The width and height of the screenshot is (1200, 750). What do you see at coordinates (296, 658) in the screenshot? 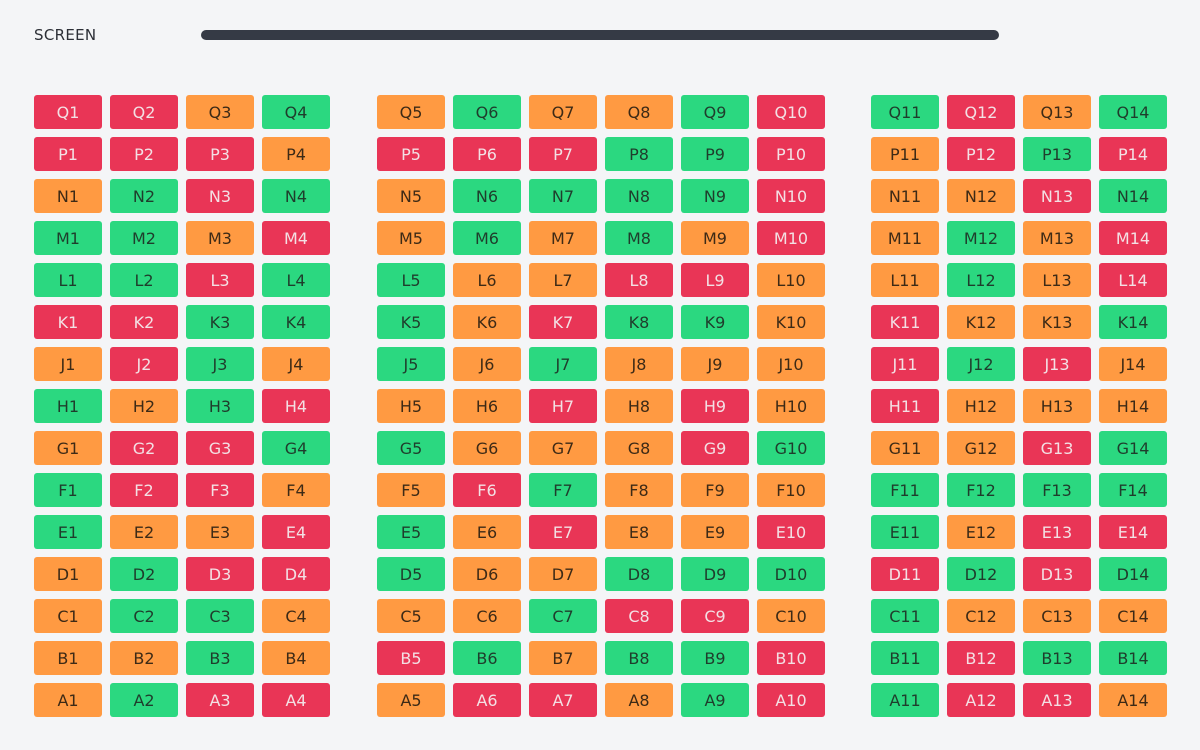
I see `seat-b4: B4` at bounding box center [296, 658].